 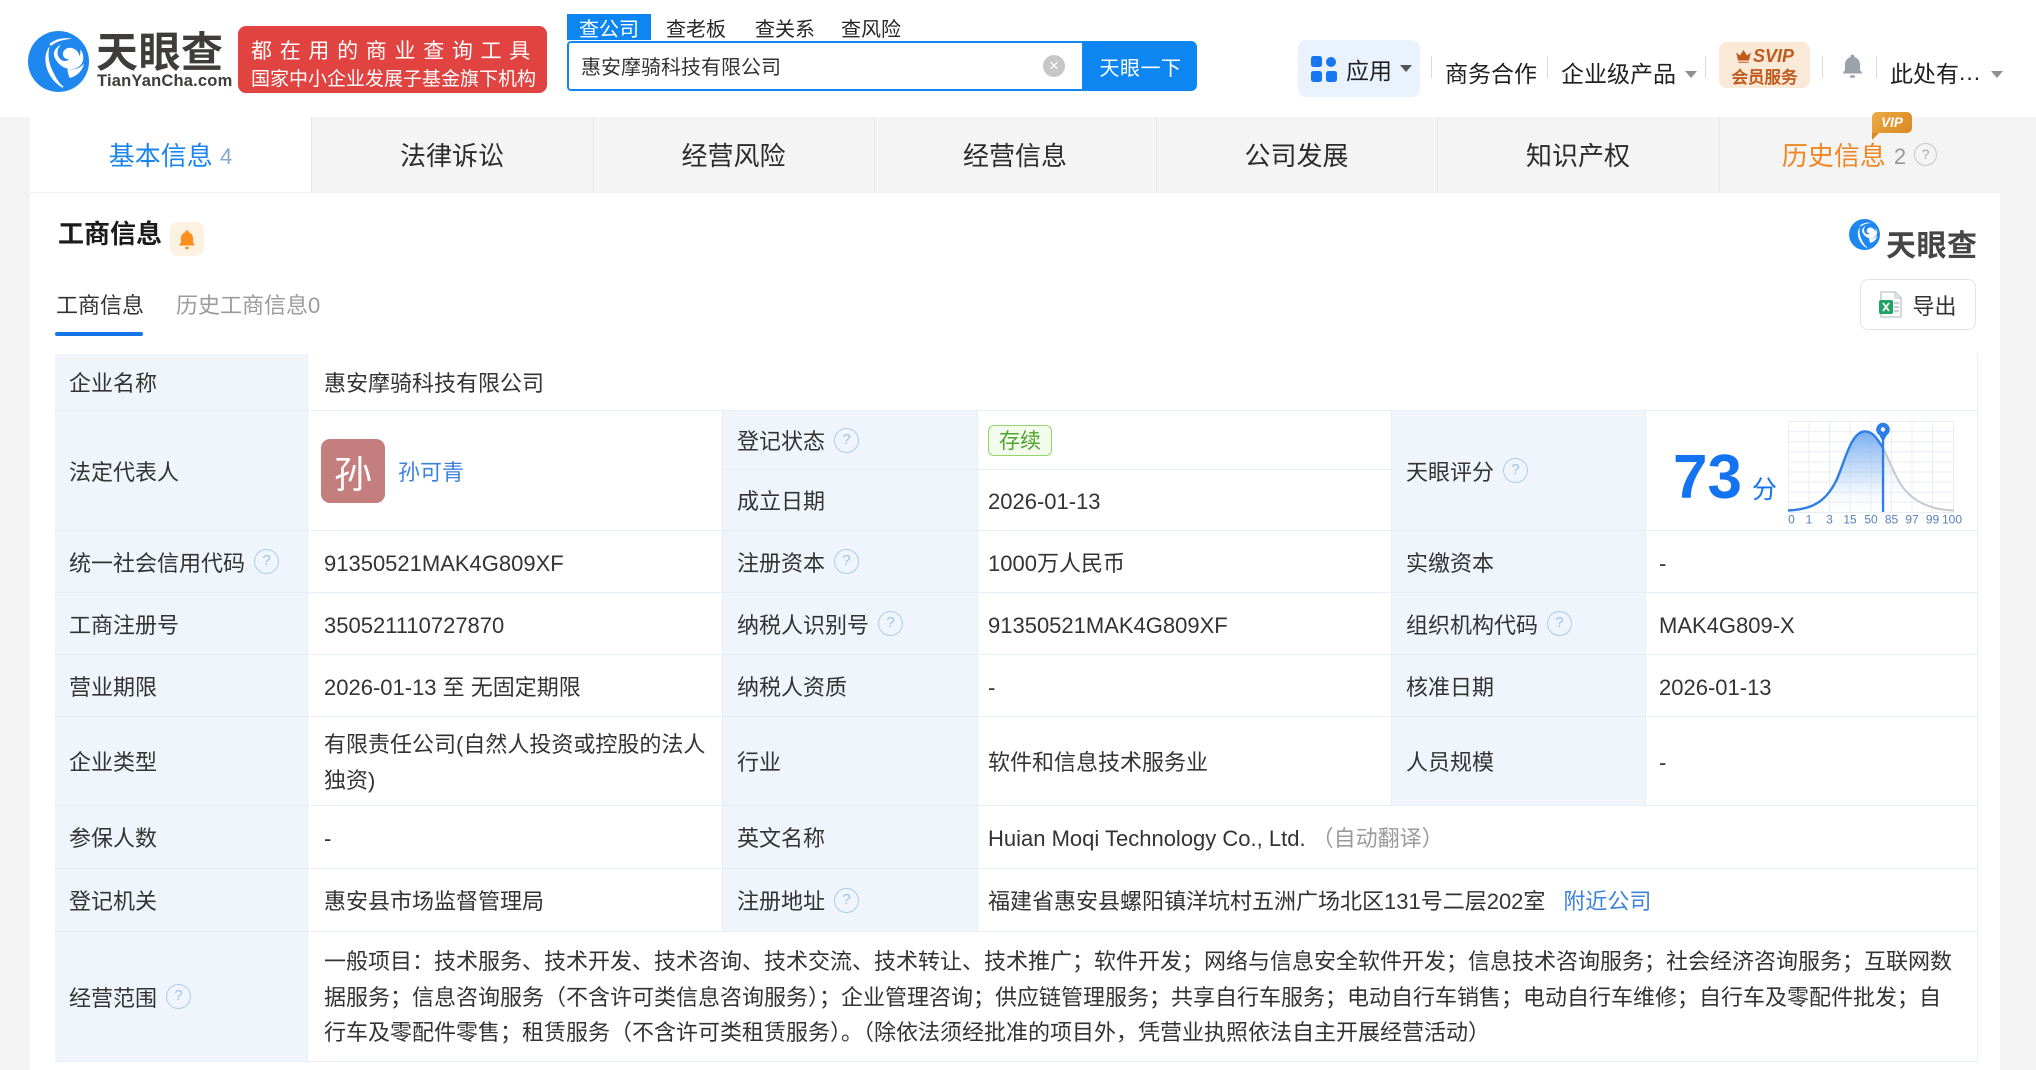 I want to click on svg-text: 1, so click(x=1809, y=520).